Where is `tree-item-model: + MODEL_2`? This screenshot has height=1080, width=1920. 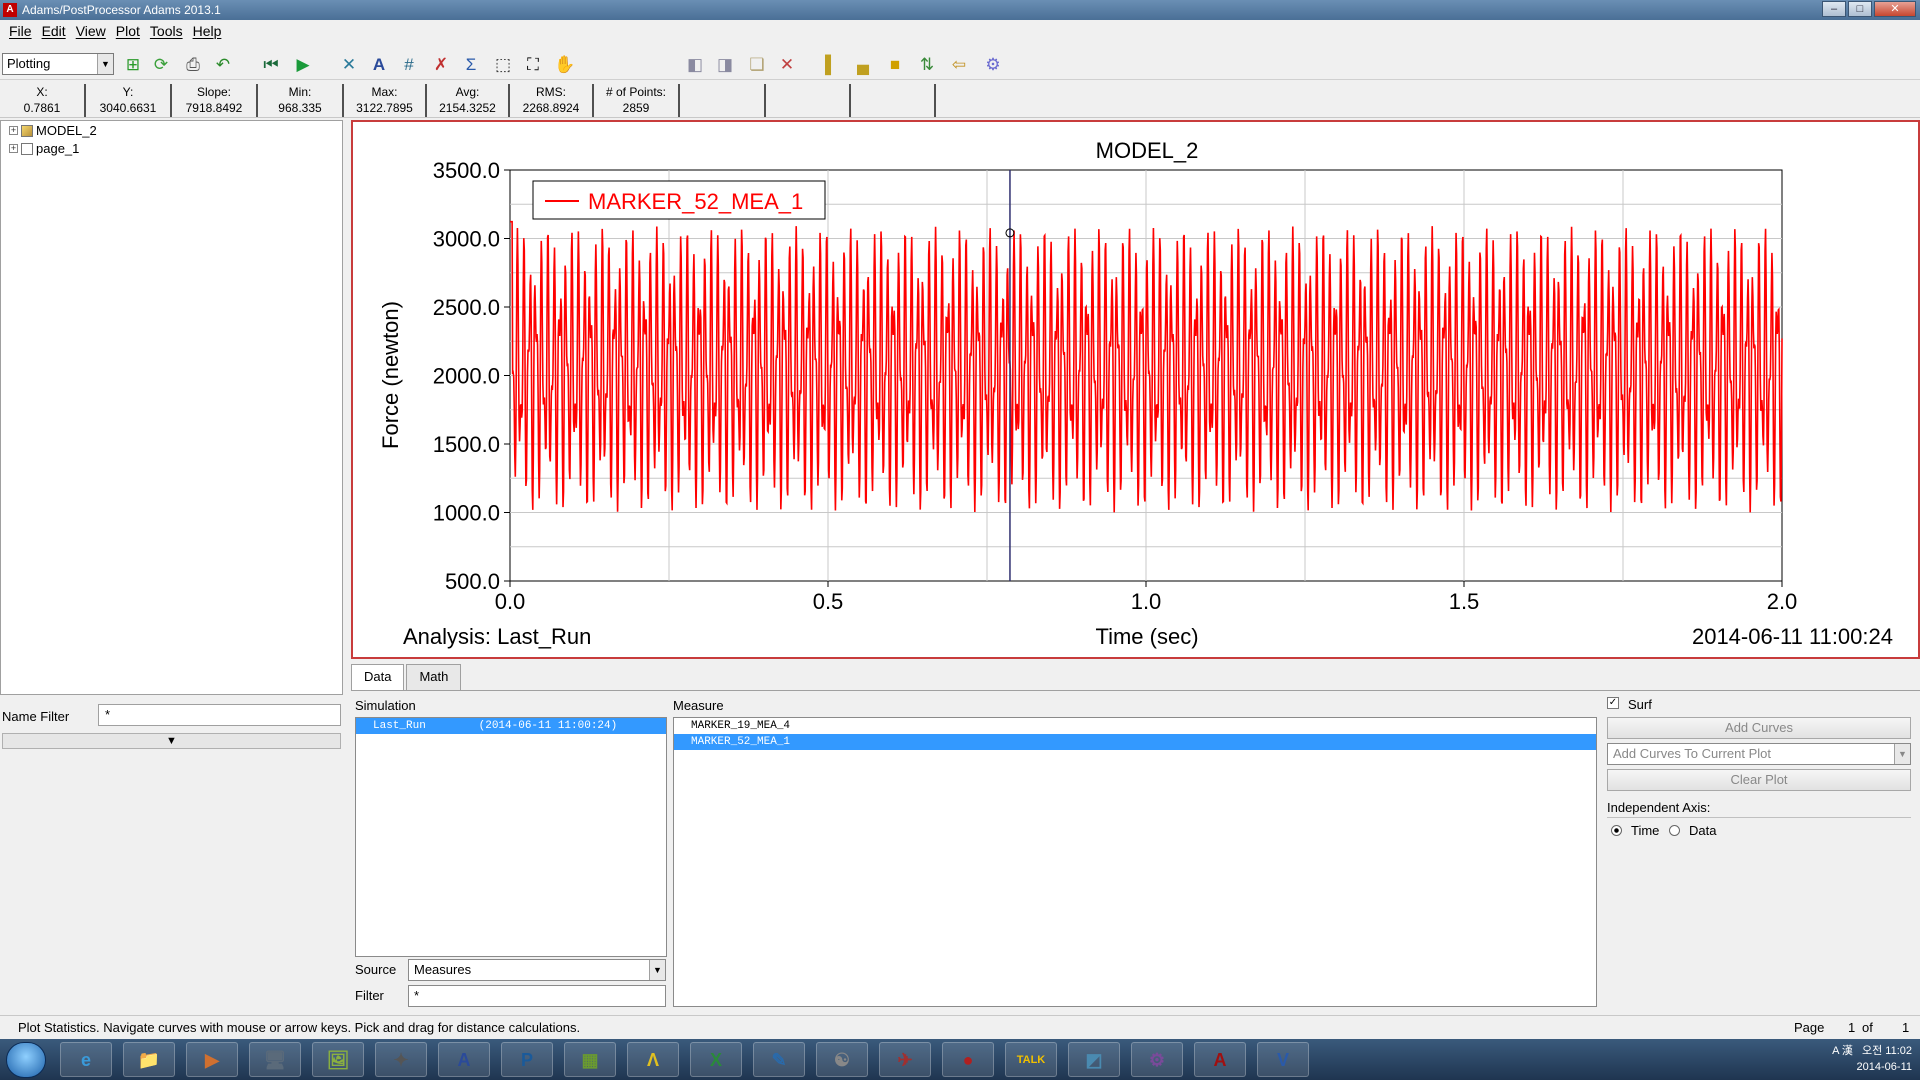
tree-item-model: + MODEL_2 is located at coordinates (53, 130).